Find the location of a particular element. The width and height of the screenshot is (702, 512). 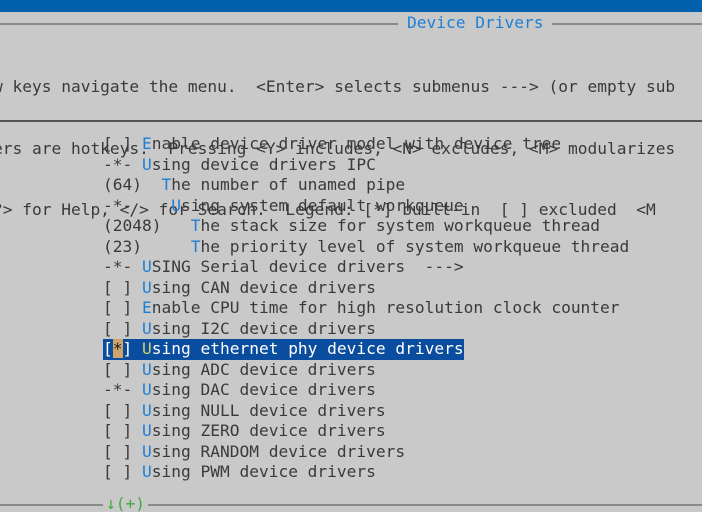

menu-item-label: sing DAC device drivers is located at coordinates (263, 389).